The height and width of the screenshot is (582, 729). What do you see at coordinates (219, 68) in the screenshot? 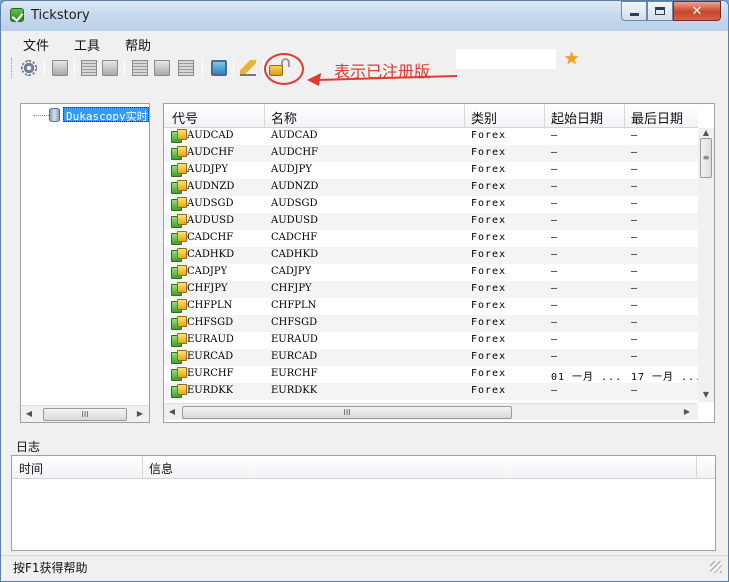
I see `monitor-icon` at bounding box center [219, 68].